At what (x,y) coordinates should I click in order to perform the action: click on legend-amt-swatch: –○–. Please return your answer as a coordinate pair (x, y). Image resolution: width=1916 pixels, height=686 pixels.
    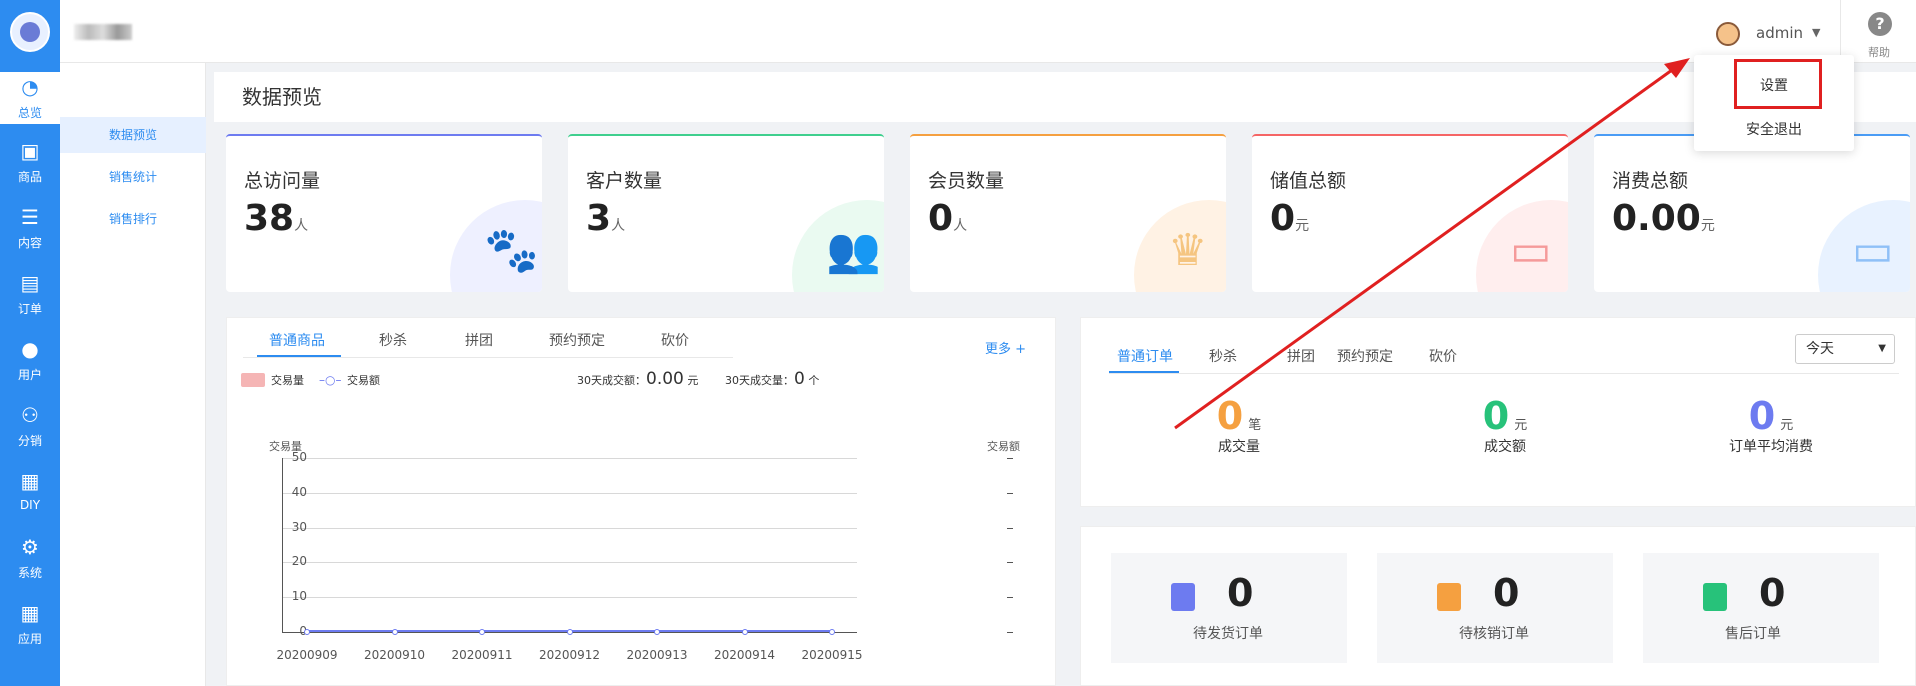
    Looking at the image, I should click on (330, 380).